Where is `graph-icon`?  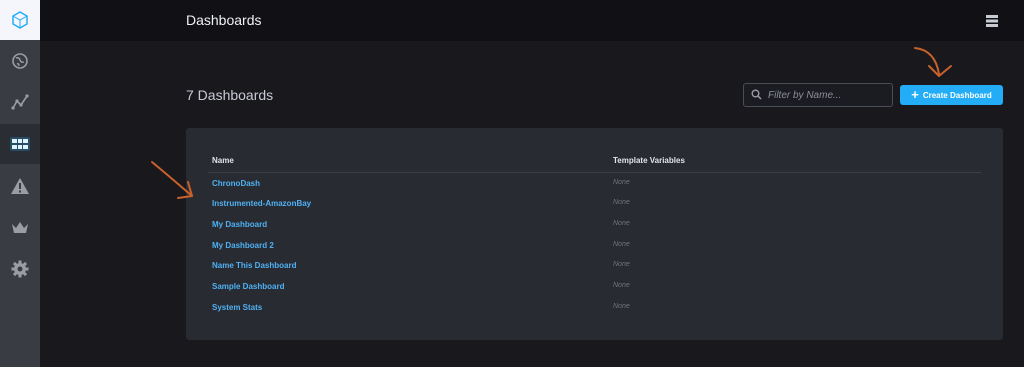 graph-icon is located at coordinates (20, 102).